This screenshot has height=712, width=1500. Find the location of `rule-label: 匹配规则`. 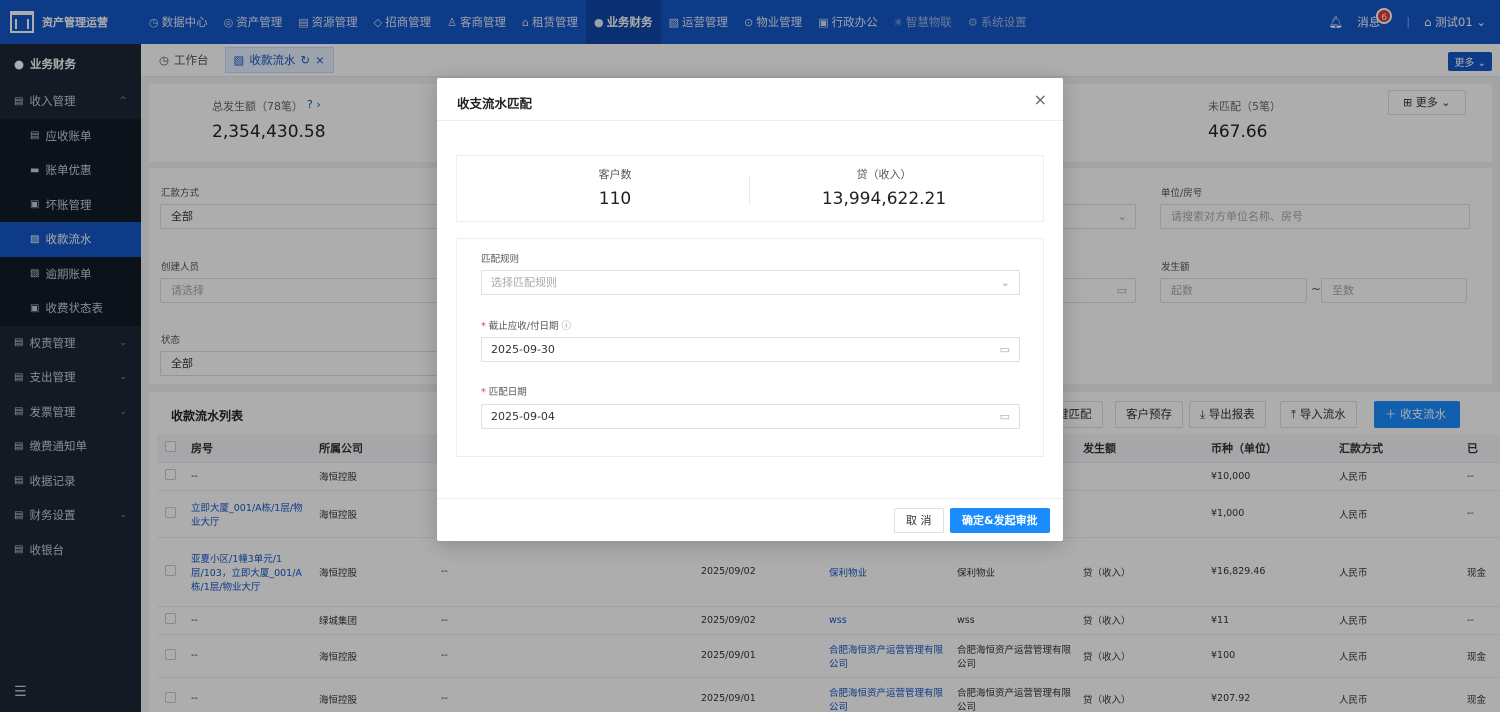

rule-label: 匹配规则 is located at coordinates (500, 259).